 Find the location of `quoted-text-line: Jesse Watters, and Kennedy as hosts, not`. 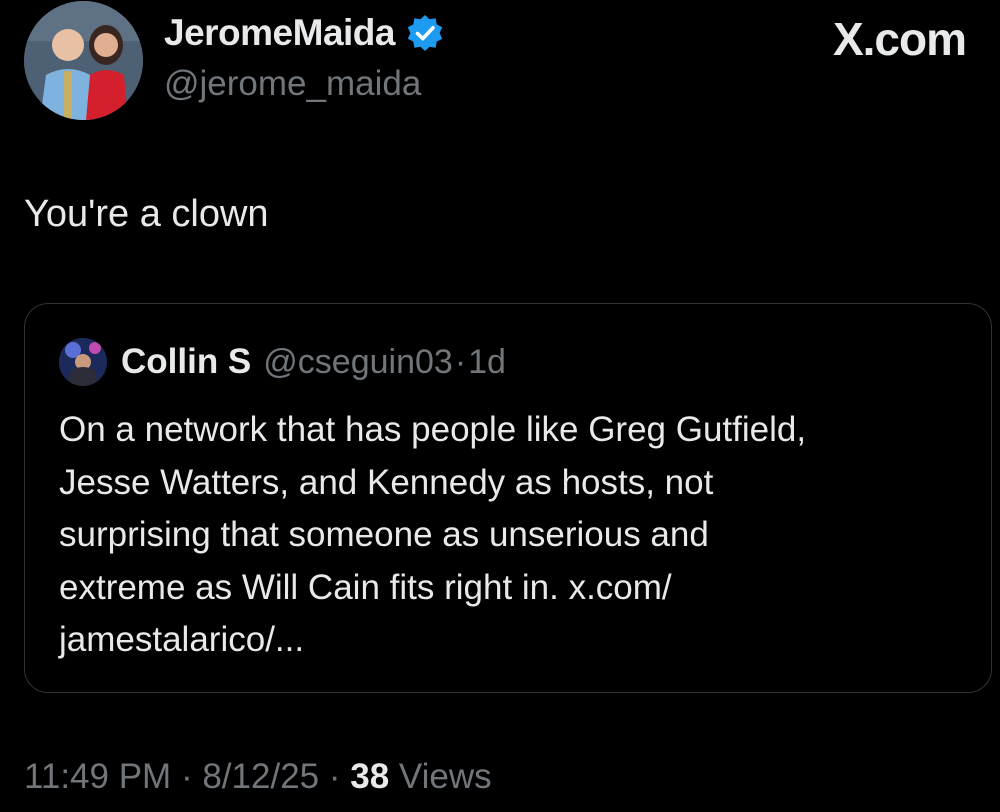

quoted-text-line: Jesse Watters, and Kennedy as hosts, not is located at coordinates (386, 482).